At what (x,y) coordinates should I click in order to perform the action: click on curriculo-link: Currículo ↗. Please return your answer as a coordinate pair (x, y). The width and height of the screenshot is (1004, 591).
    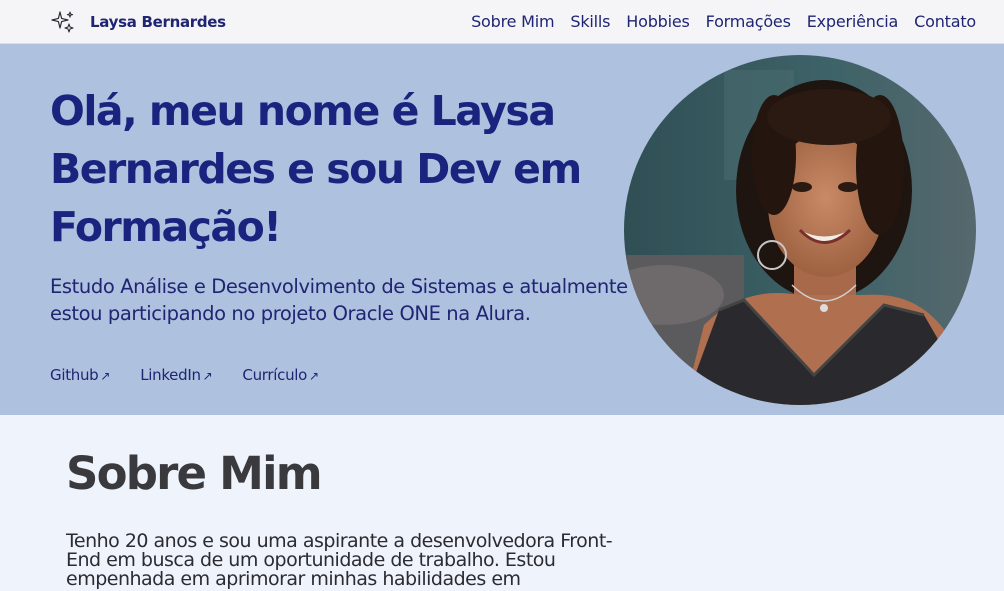
    Looking at the image, I should click on (280, 375).